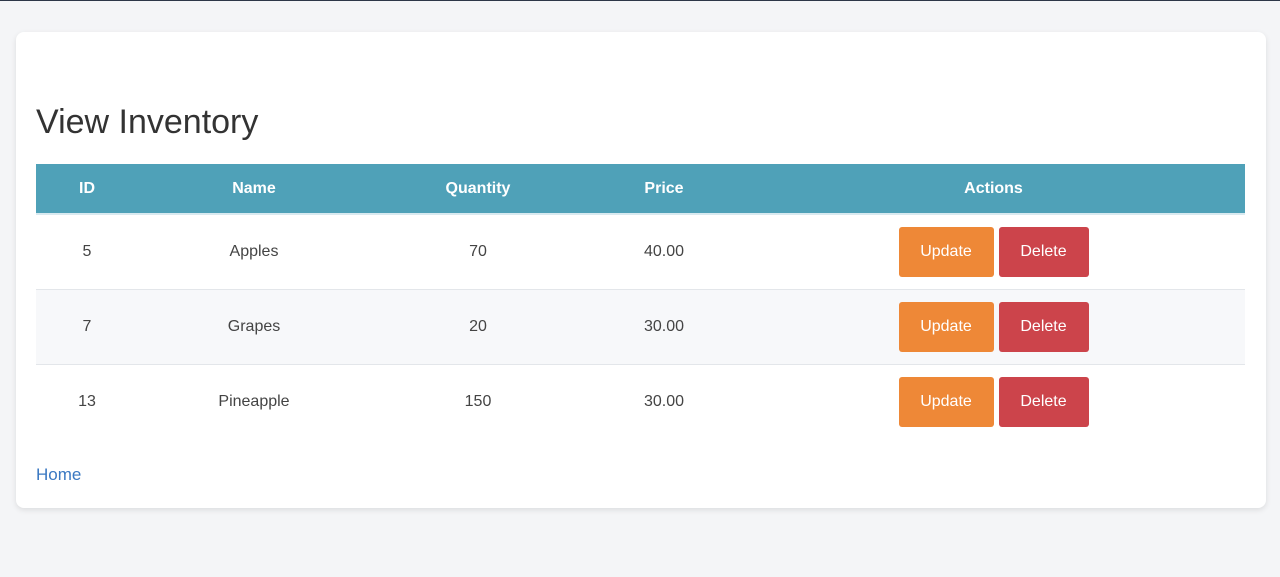  I want to click on top-border, so click(640, 0).